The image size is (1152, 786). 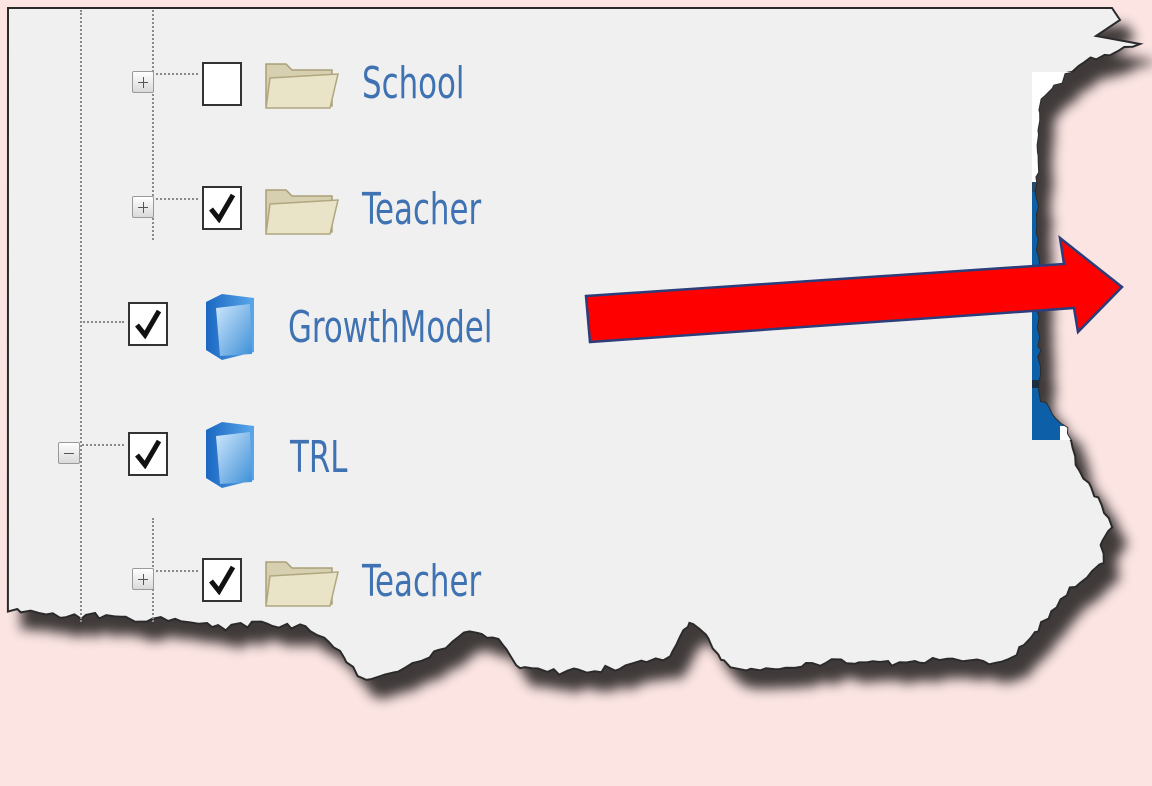 I want to click on node-label: School, so click(x=413, y=83).